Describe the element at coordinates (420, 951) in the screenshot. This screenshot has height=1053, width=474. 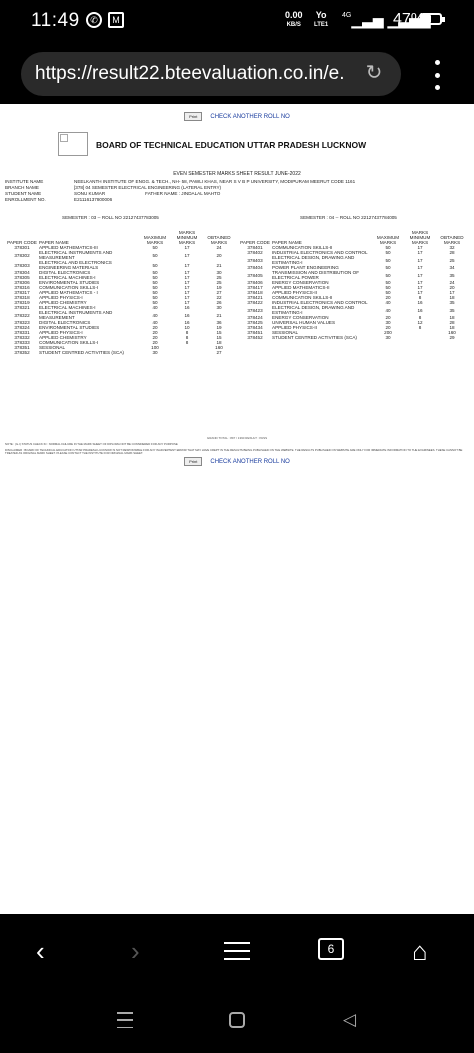
I see `home-icon: ⌂` at that location.